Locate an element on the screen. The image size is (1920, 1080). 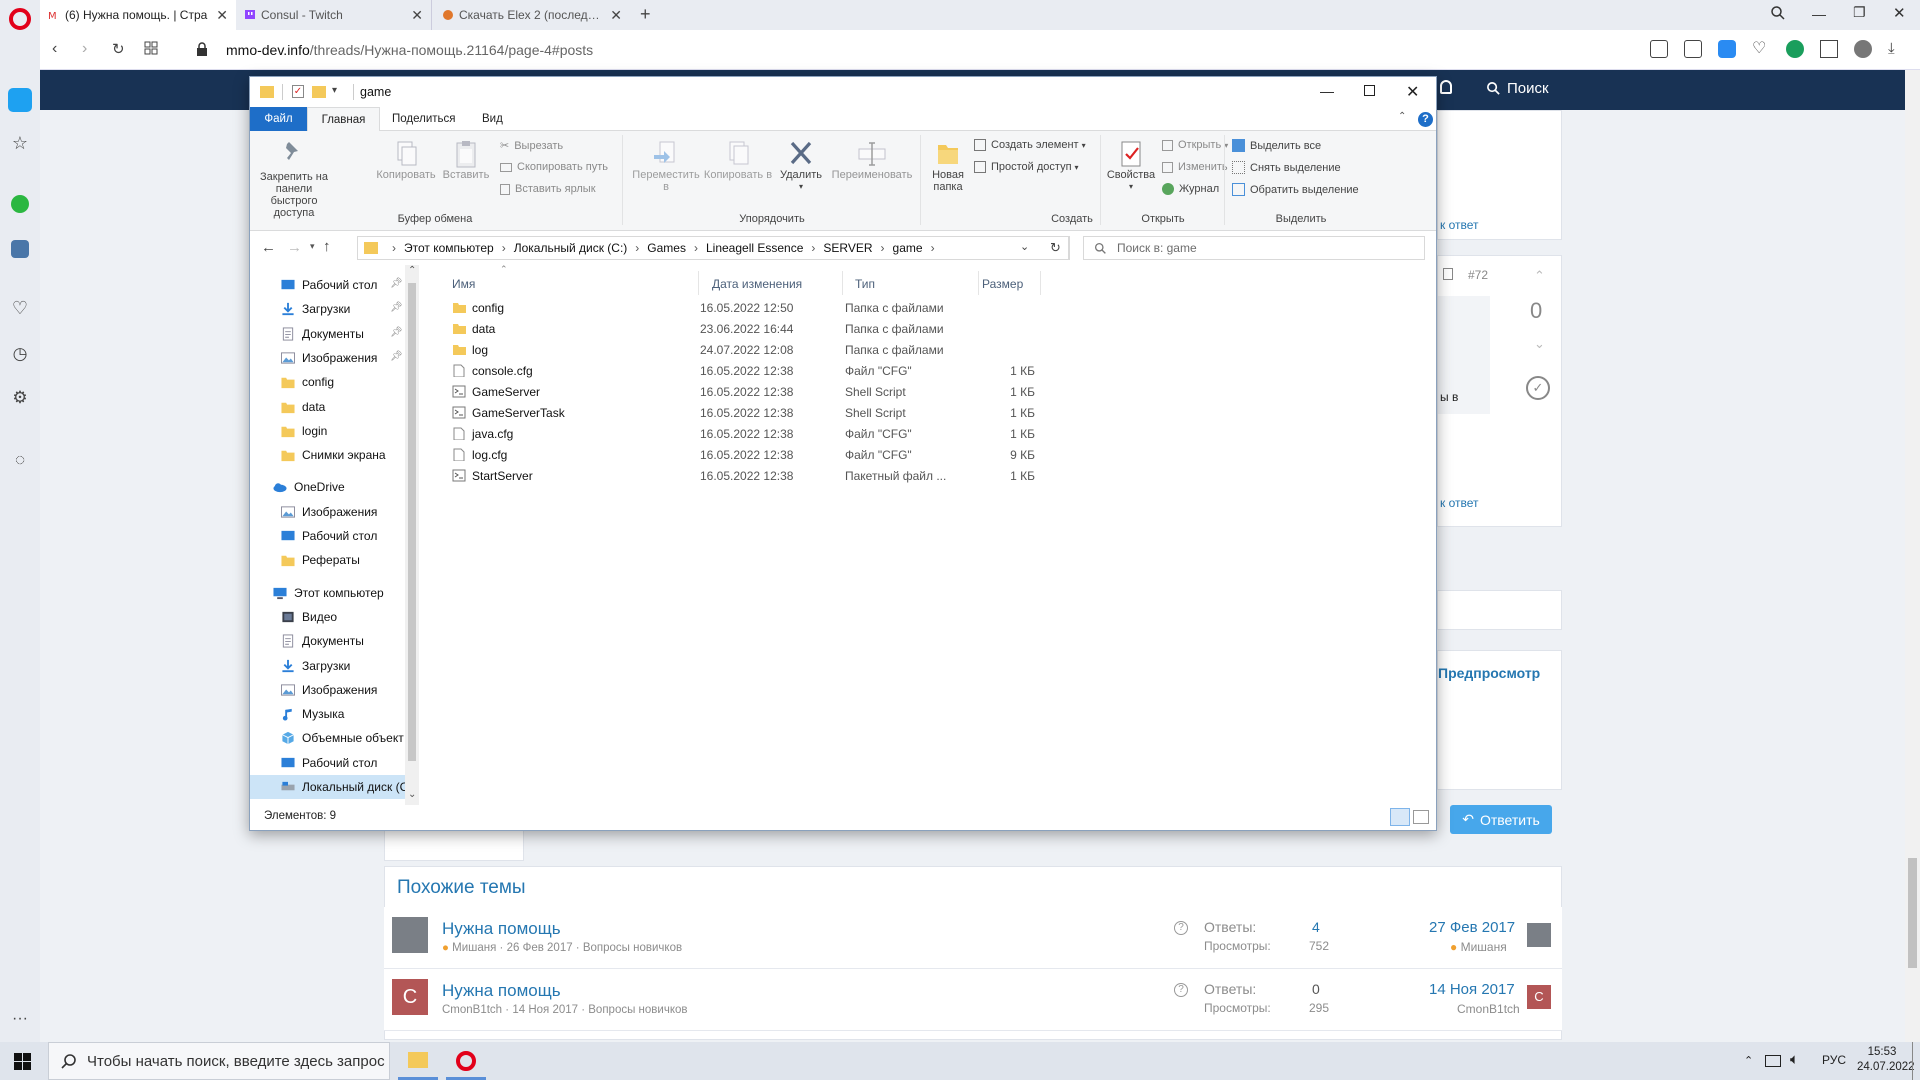
large-icons-view-icon is located at coordinates (1421, 817).